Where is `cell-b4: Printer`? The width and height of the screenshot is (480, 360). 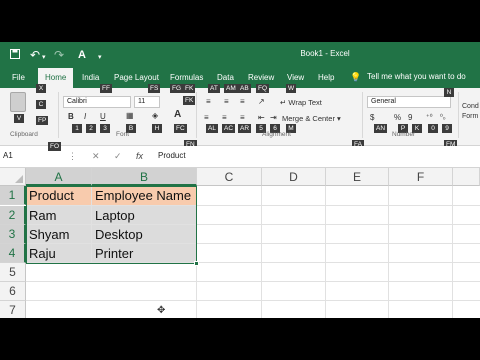
cell-b4: Printer is located at coordinates (144, 253).